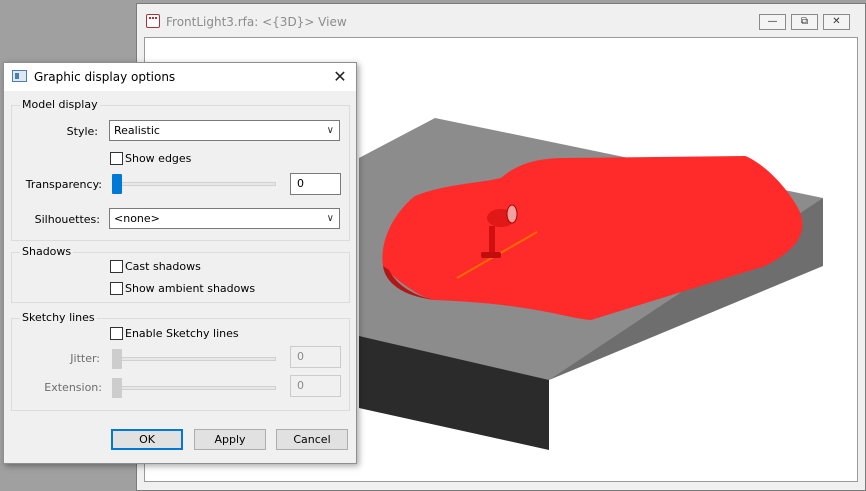  What do you see at coordinates (190, 288) in the screenshot?
I see `ambient-shadows-label: Show ambient shadows` at bounding box center [190, 288].